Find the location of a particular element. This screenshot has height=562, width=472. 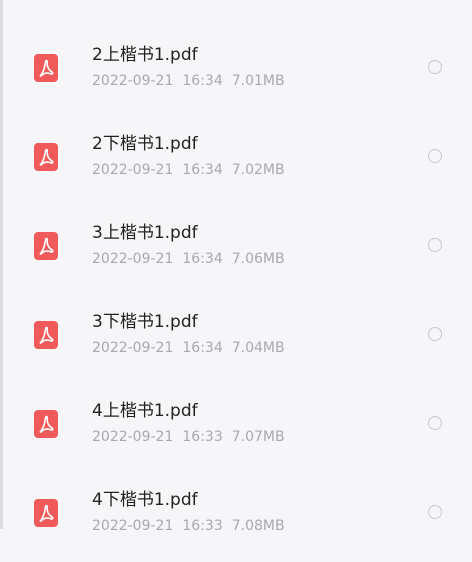

file-size: 7.07MB is located at coordinates (258, 437).